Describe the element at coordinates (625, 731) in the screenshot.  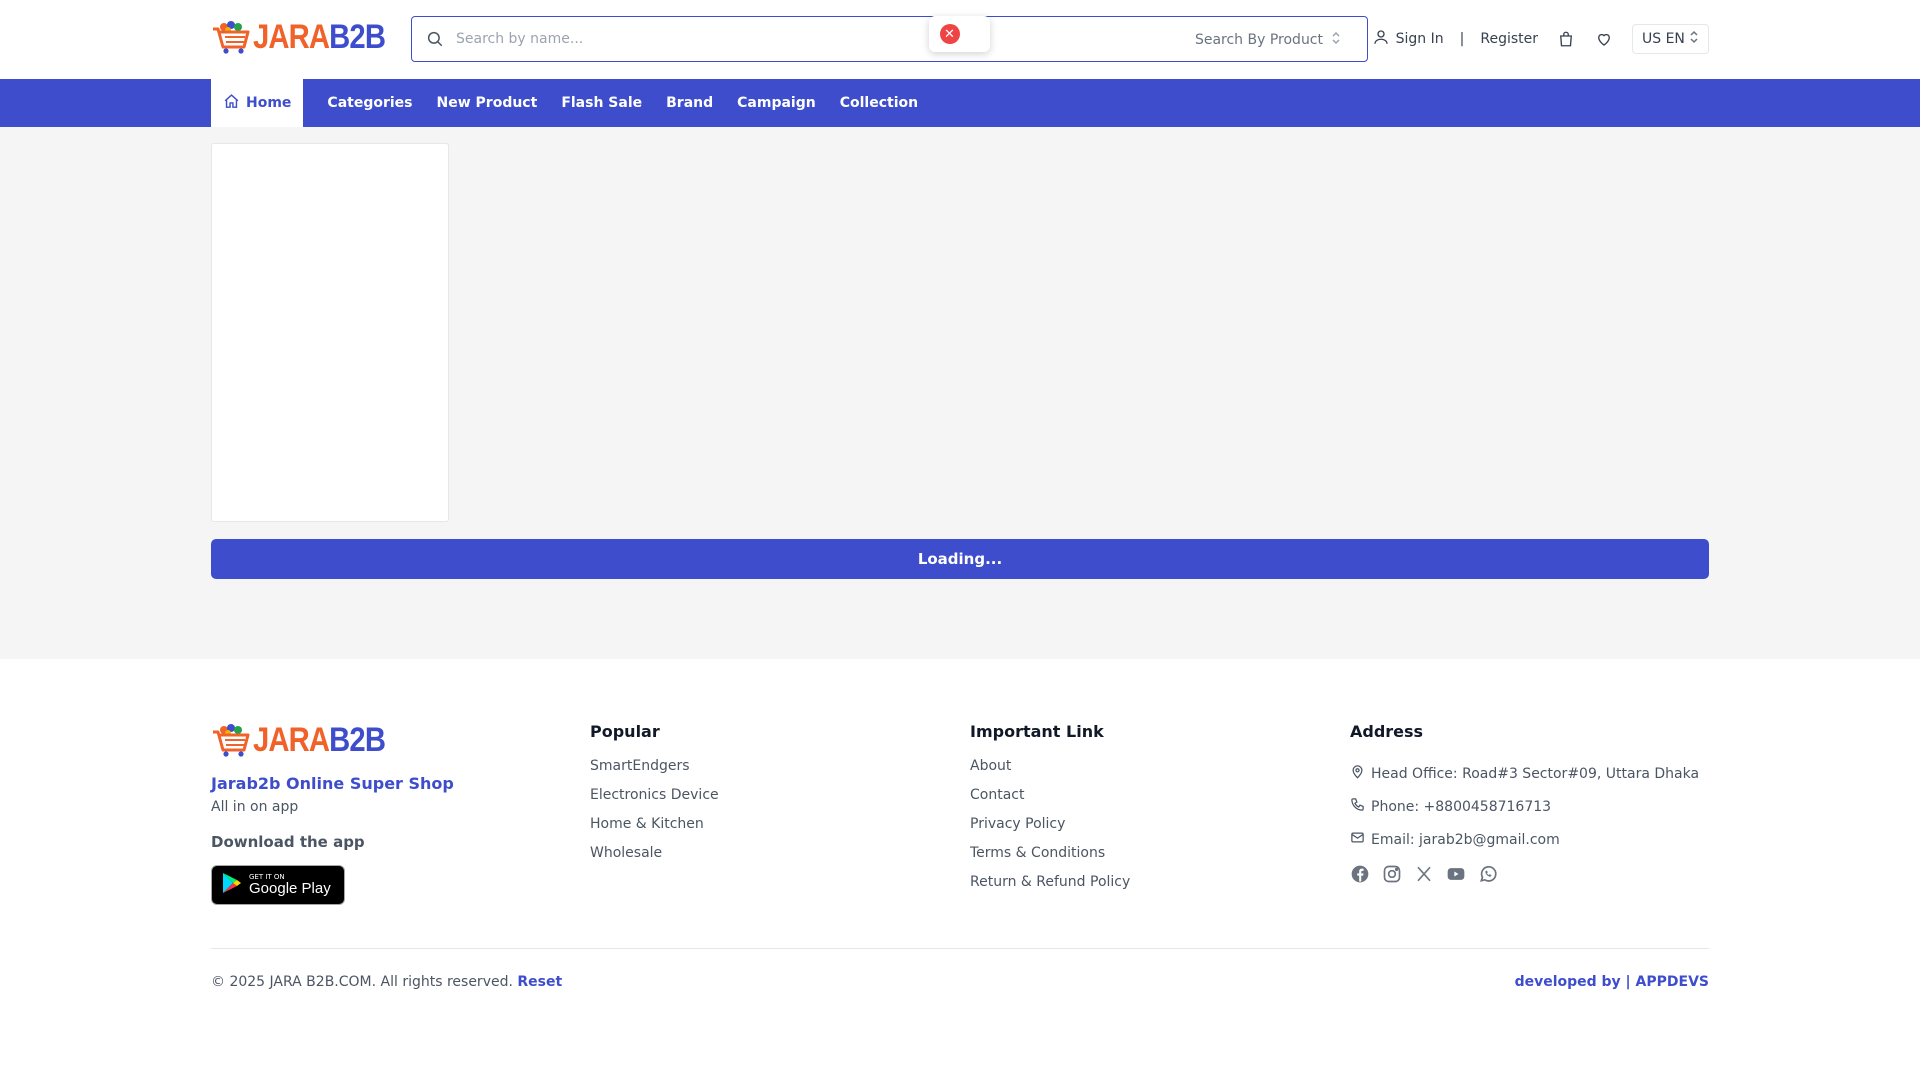
I see `footer-popular-heading: Popular` at that location.